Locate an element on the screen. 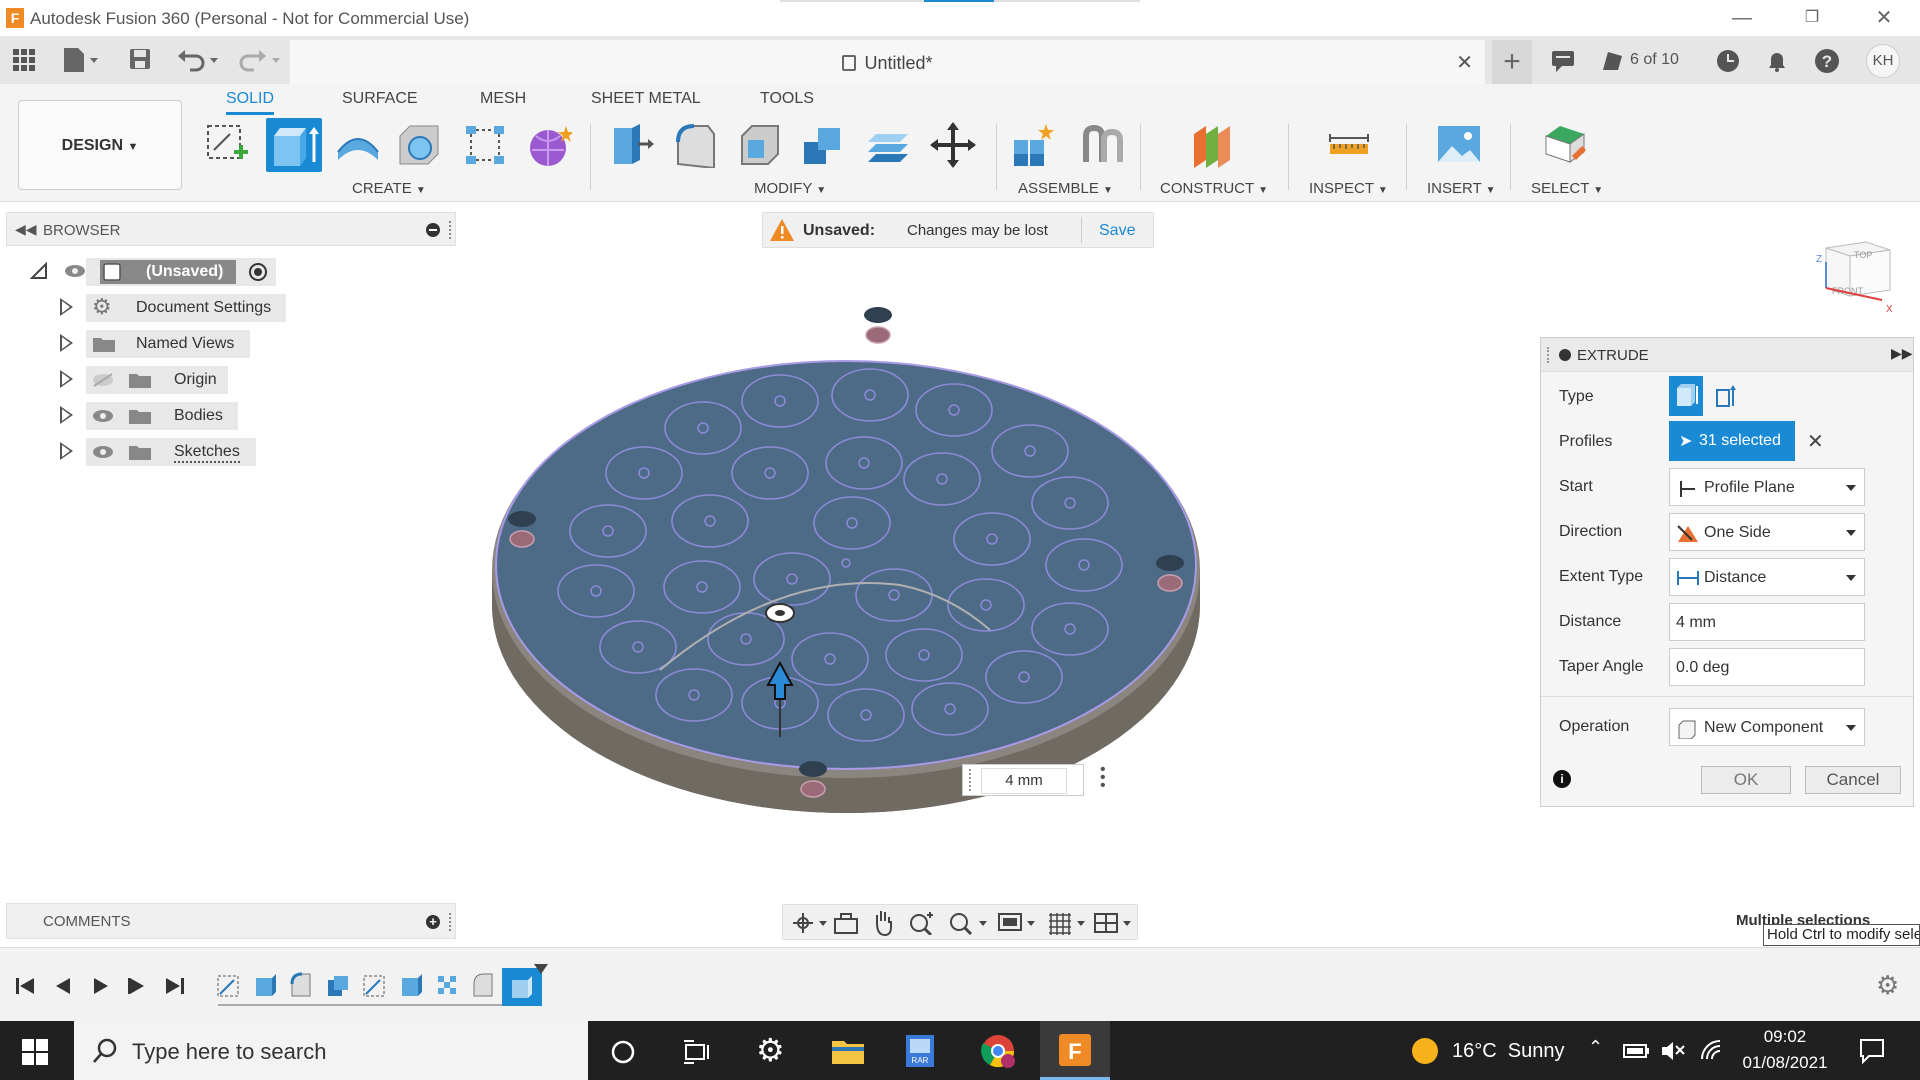 The width and height of the screenshot is (1920, 1080). weather-sun-icon is located at coordinates (1425, 1051).